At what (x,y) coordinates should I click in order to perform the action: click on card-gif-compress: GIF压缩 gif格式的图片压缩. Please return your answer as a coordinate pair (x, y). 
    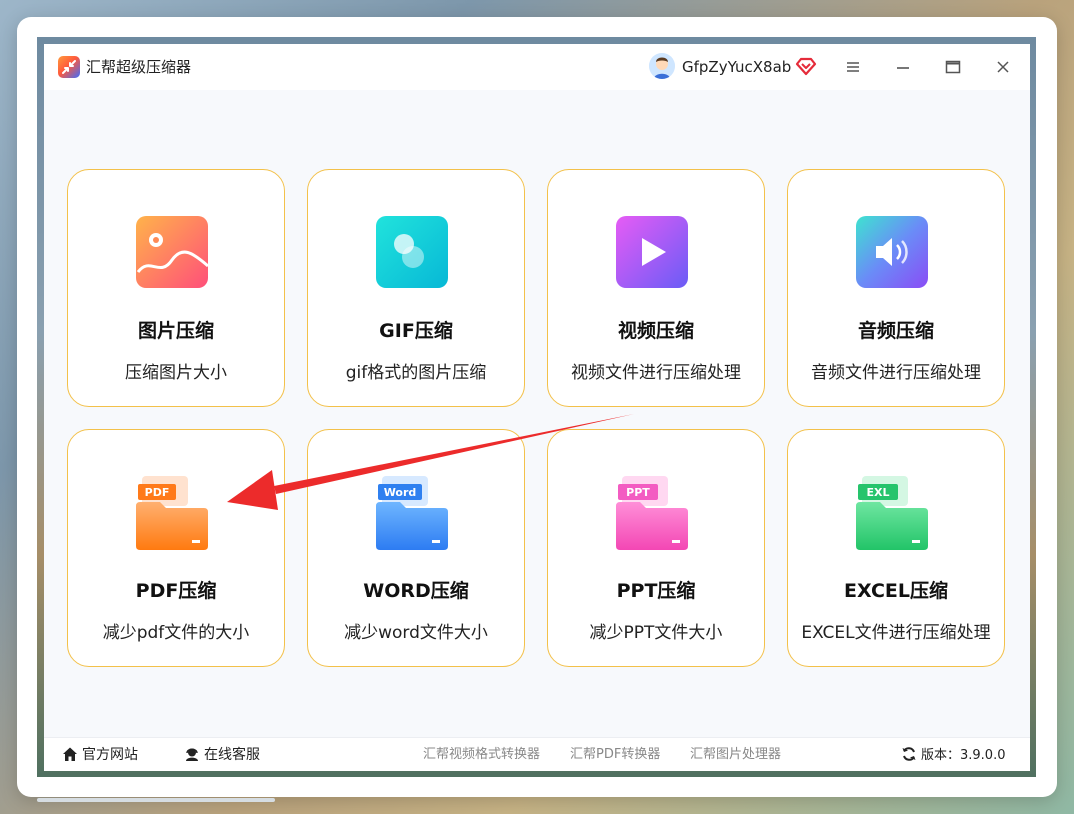
    Looking at the image, I should click on (416, 288).